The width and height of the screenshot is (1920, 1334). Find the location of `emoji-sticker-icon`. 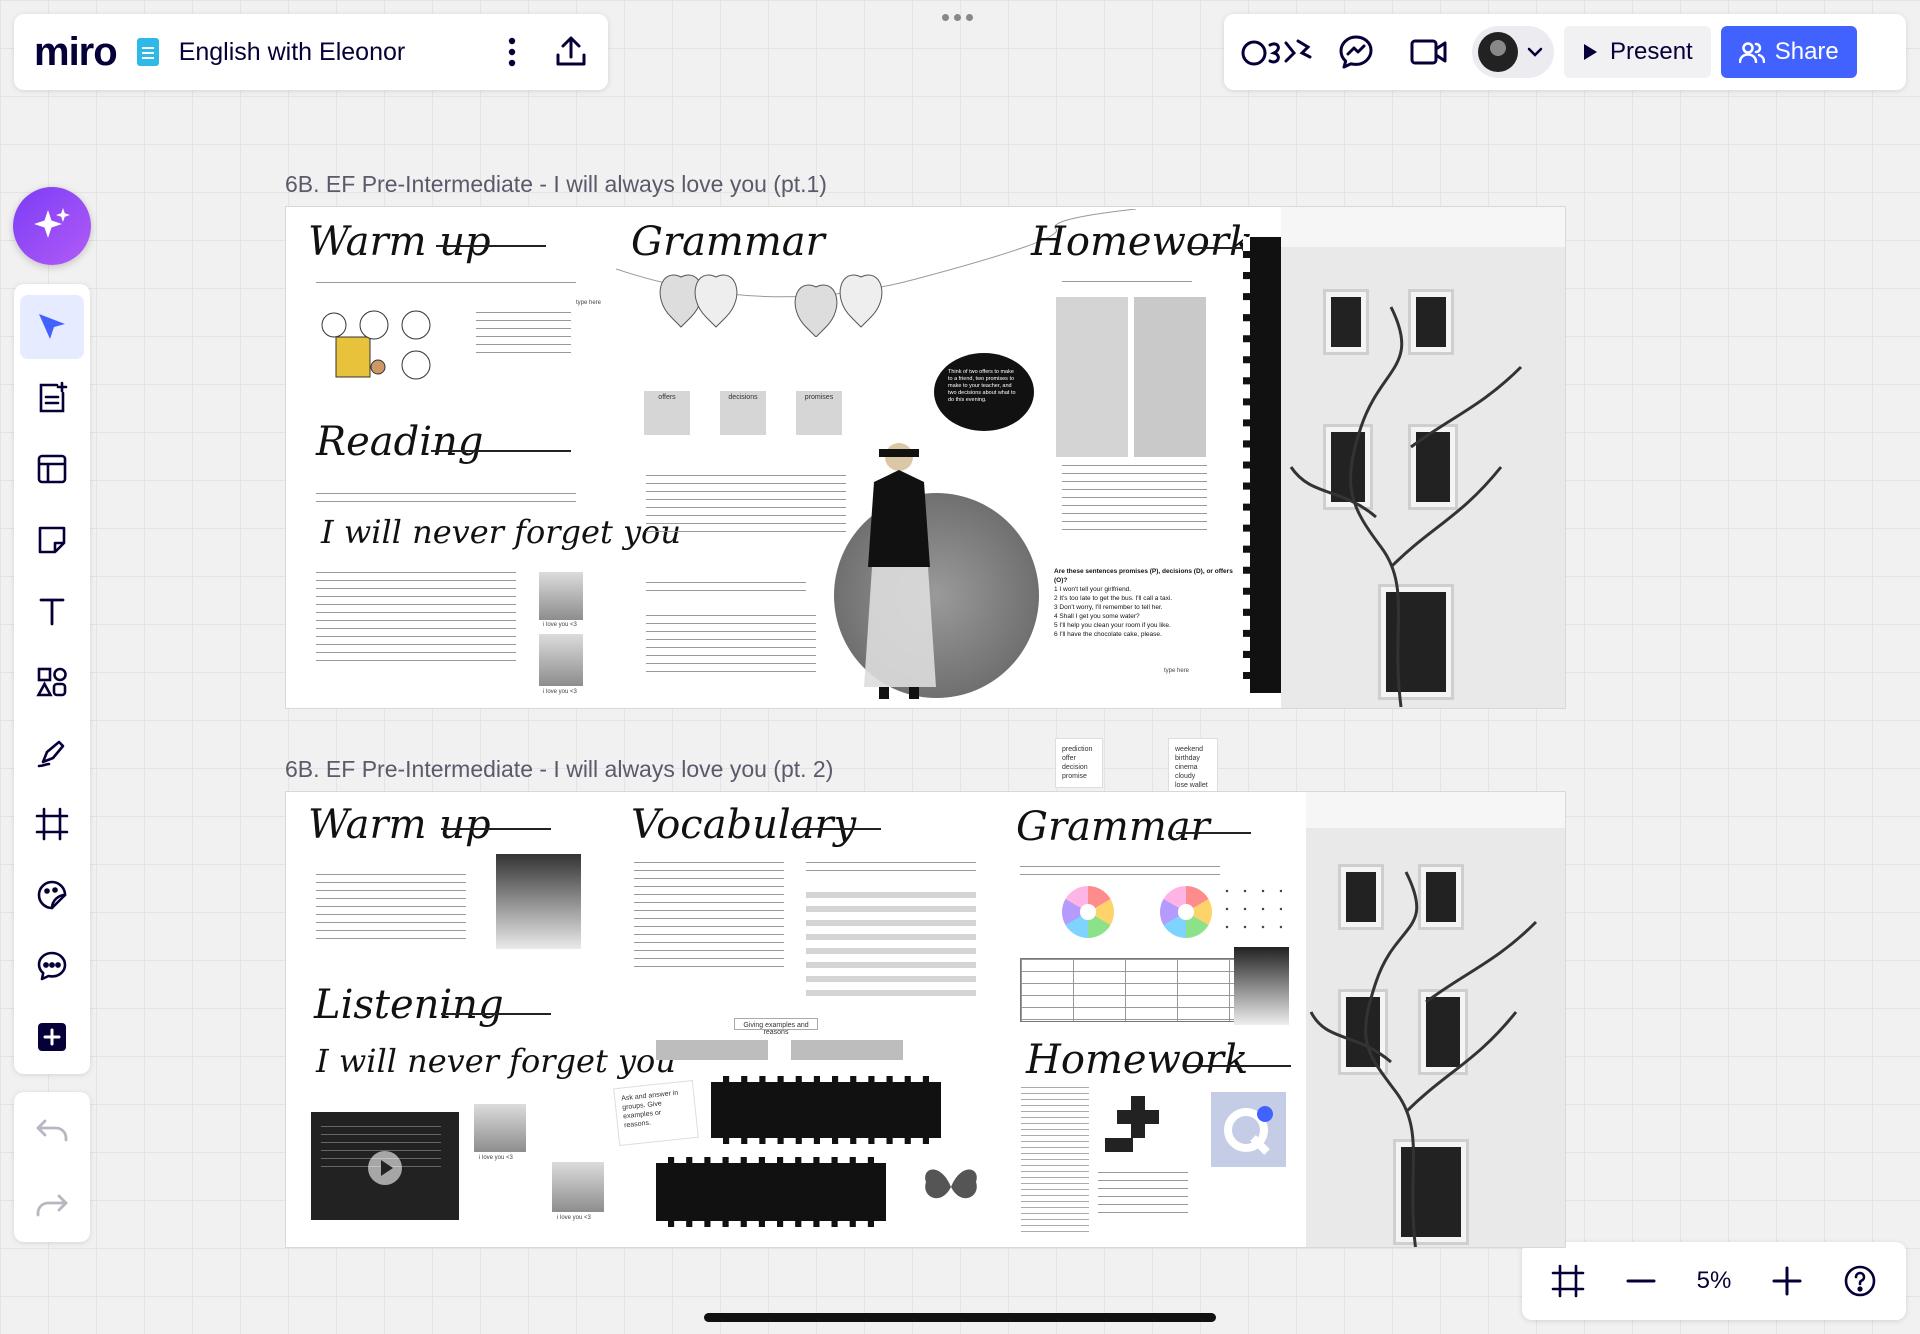

emoji-sticker-icon is located at coordinates (52, 895).